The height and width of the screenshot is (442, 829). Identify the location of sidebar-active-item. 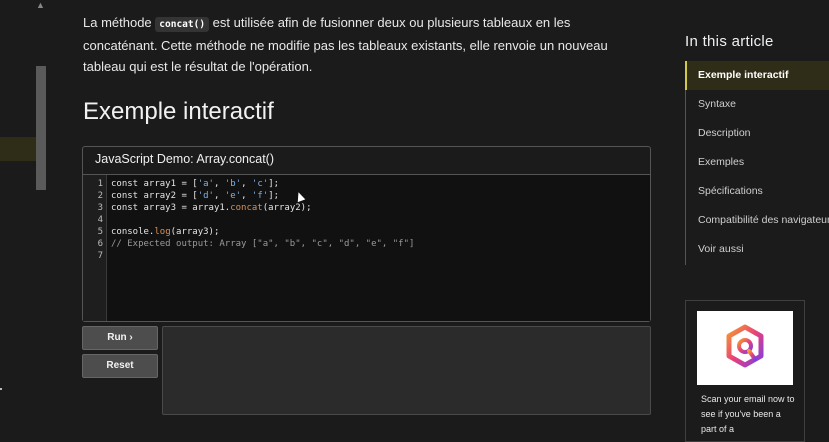
(18, 149).